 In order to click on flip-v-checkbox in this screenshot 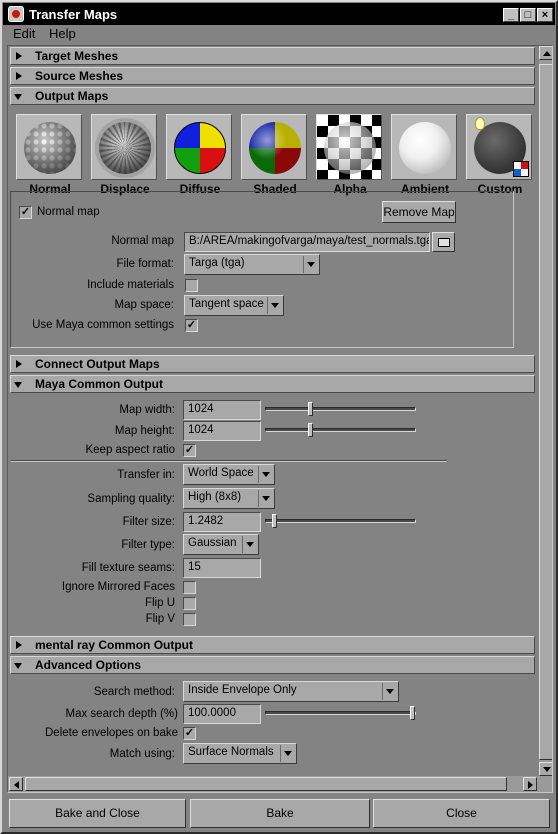, I will do `click(189, 619)`.